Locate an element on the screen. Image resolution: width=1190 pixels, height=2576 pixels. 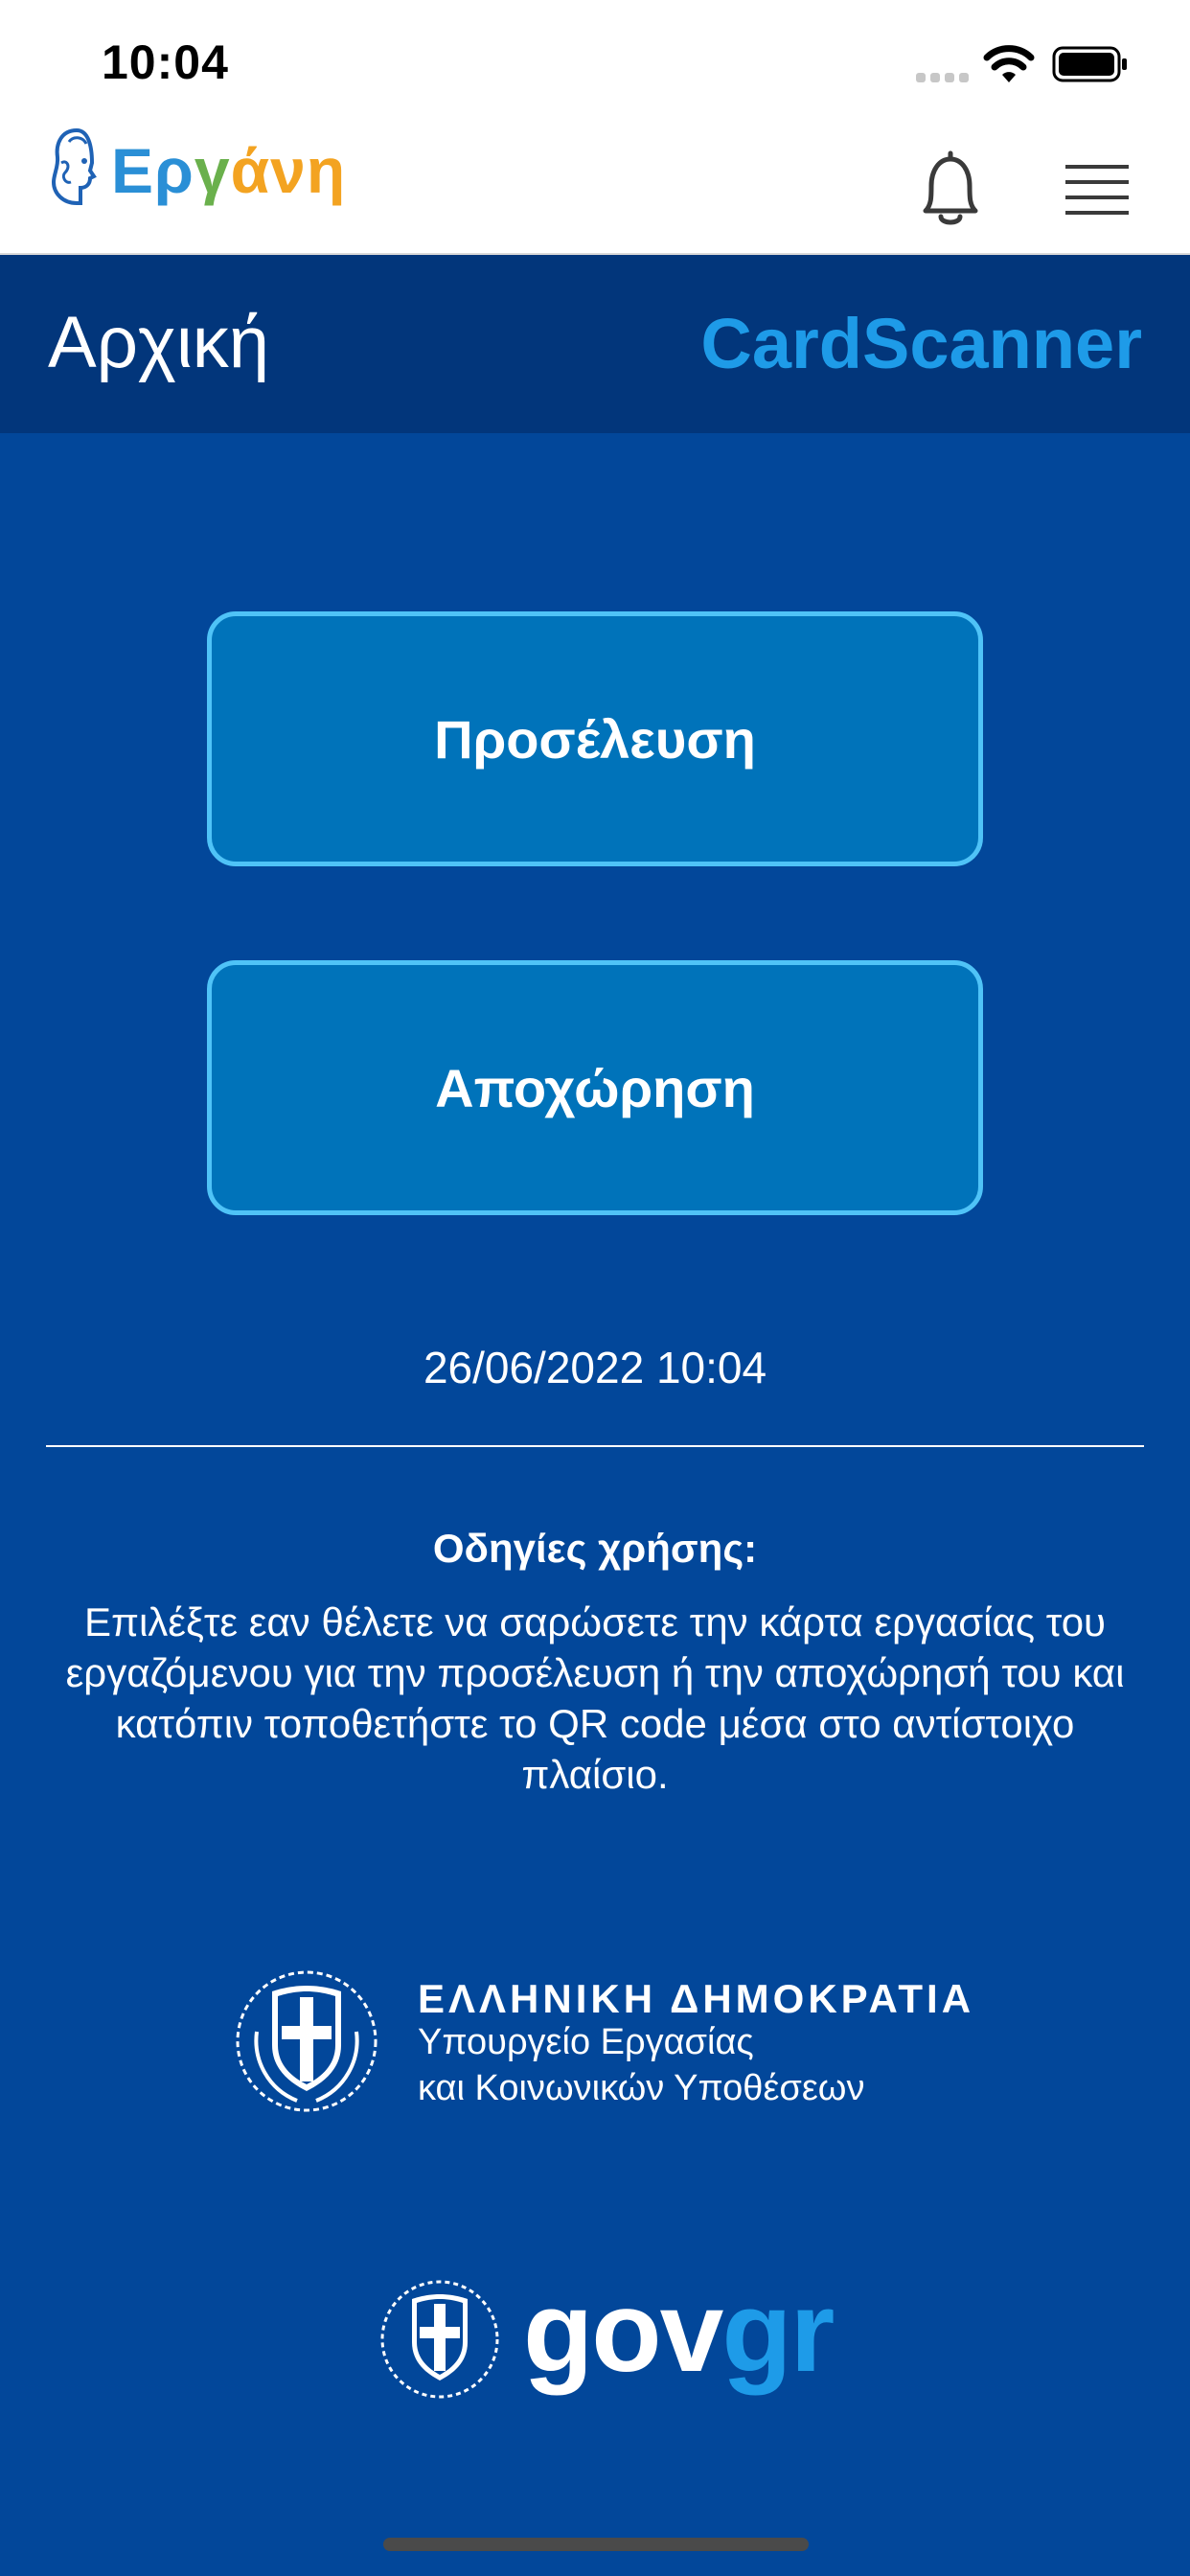
menu-icon is located at coordinates (1097, 190).